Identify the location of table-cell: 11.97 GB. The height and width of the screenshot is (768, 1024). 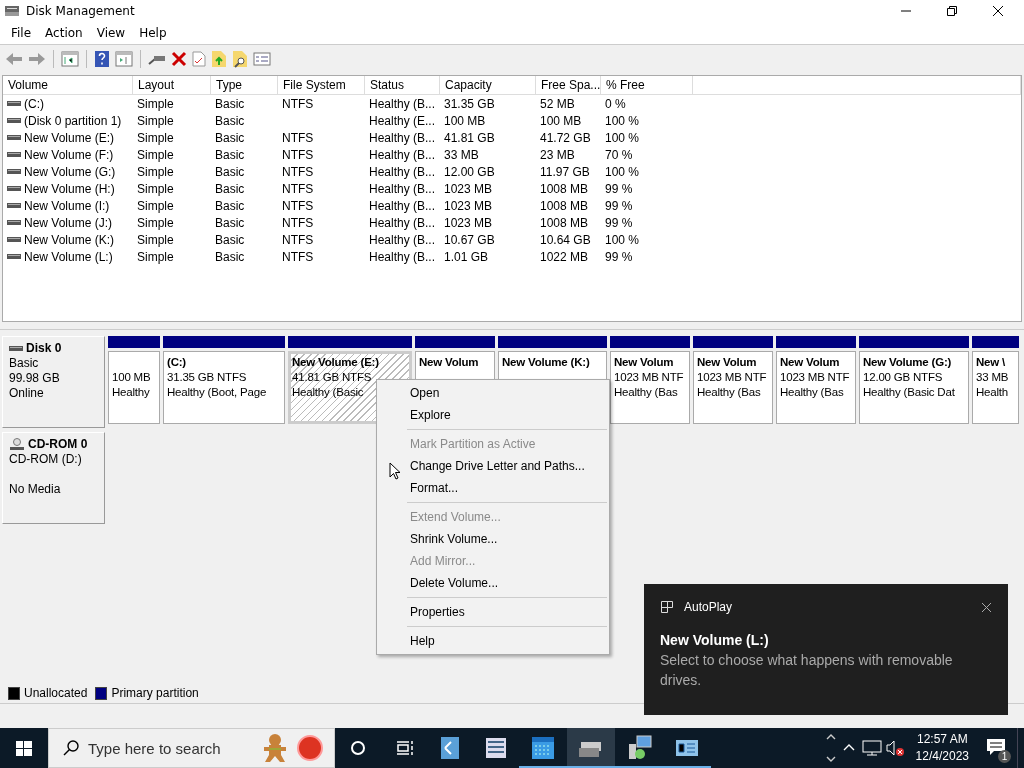
(565, 171).